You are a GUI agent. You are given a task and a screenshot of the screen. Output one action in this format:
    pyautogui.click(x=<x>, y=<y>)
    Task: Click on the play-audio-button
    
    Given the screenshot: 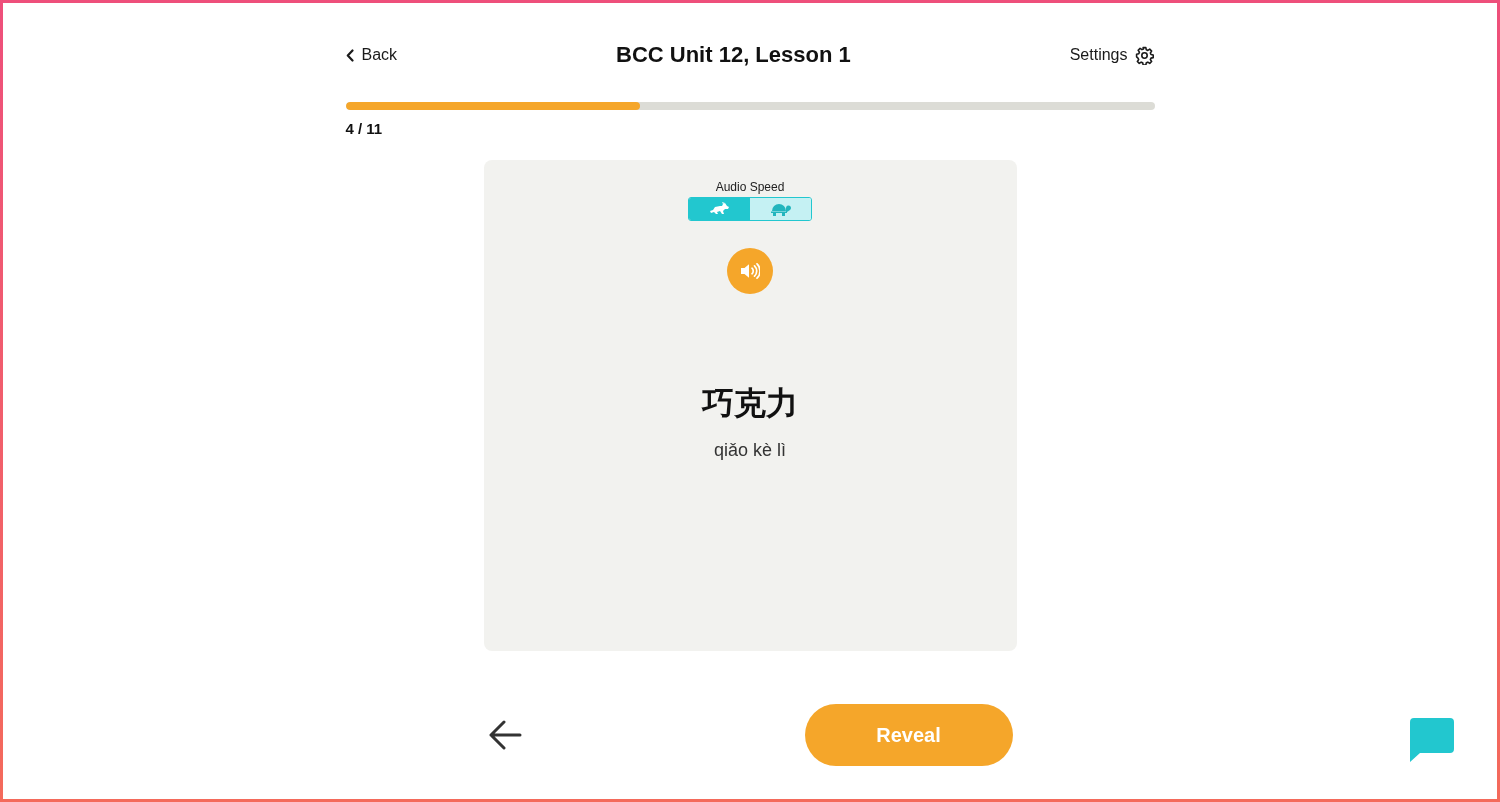 What is the action you would take?
    pyautogui.click(x=750, y=271)
    